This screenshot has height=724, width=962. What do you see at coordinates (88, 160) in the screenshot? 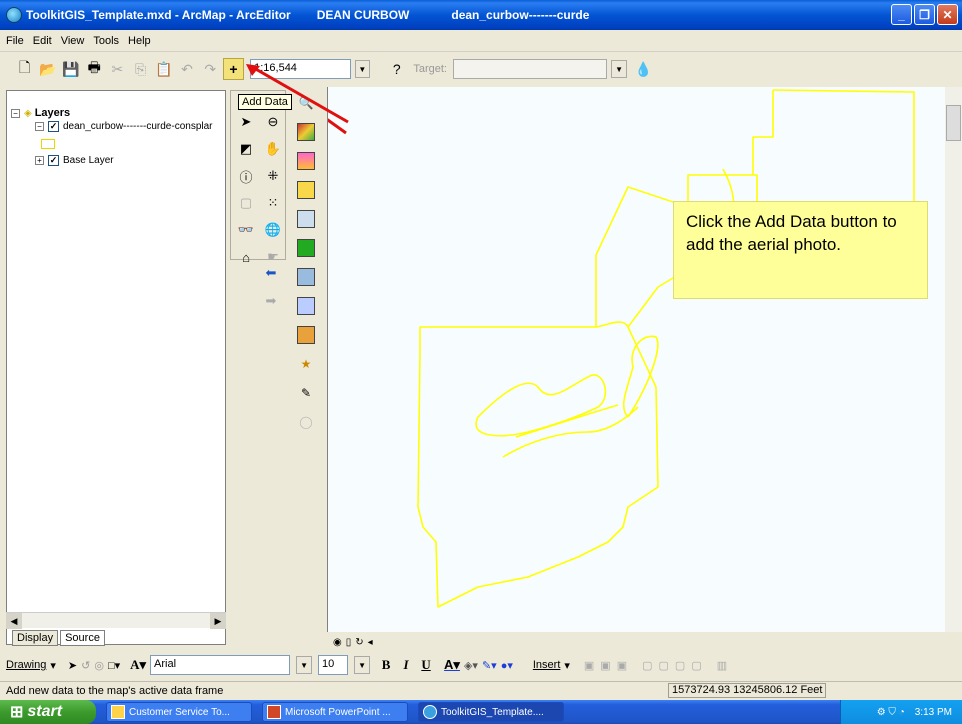
I see `base-layer-label: Base Layer` at bounding box center [88, 160].